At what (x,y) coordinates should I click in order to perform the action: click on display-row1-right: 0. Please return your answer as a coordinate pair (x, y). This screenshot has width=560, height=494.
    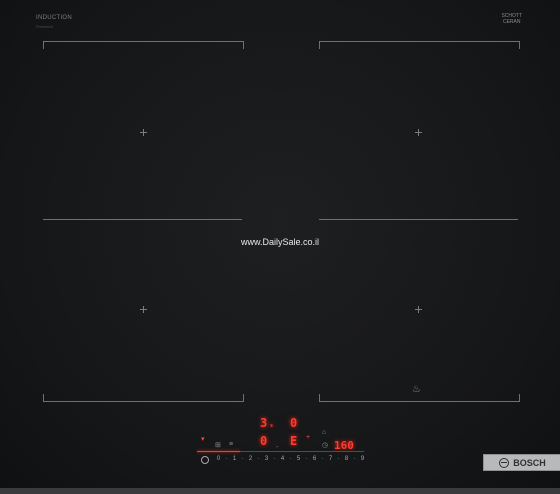
    Looking at the image, I should click on (294, 423).